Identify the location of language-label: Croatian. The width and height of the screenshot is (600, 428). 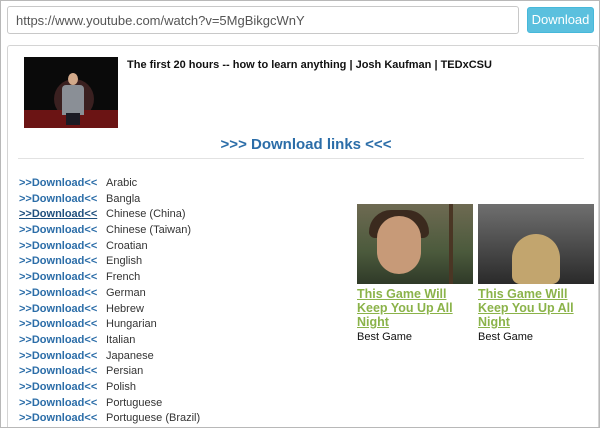
(127, 245).